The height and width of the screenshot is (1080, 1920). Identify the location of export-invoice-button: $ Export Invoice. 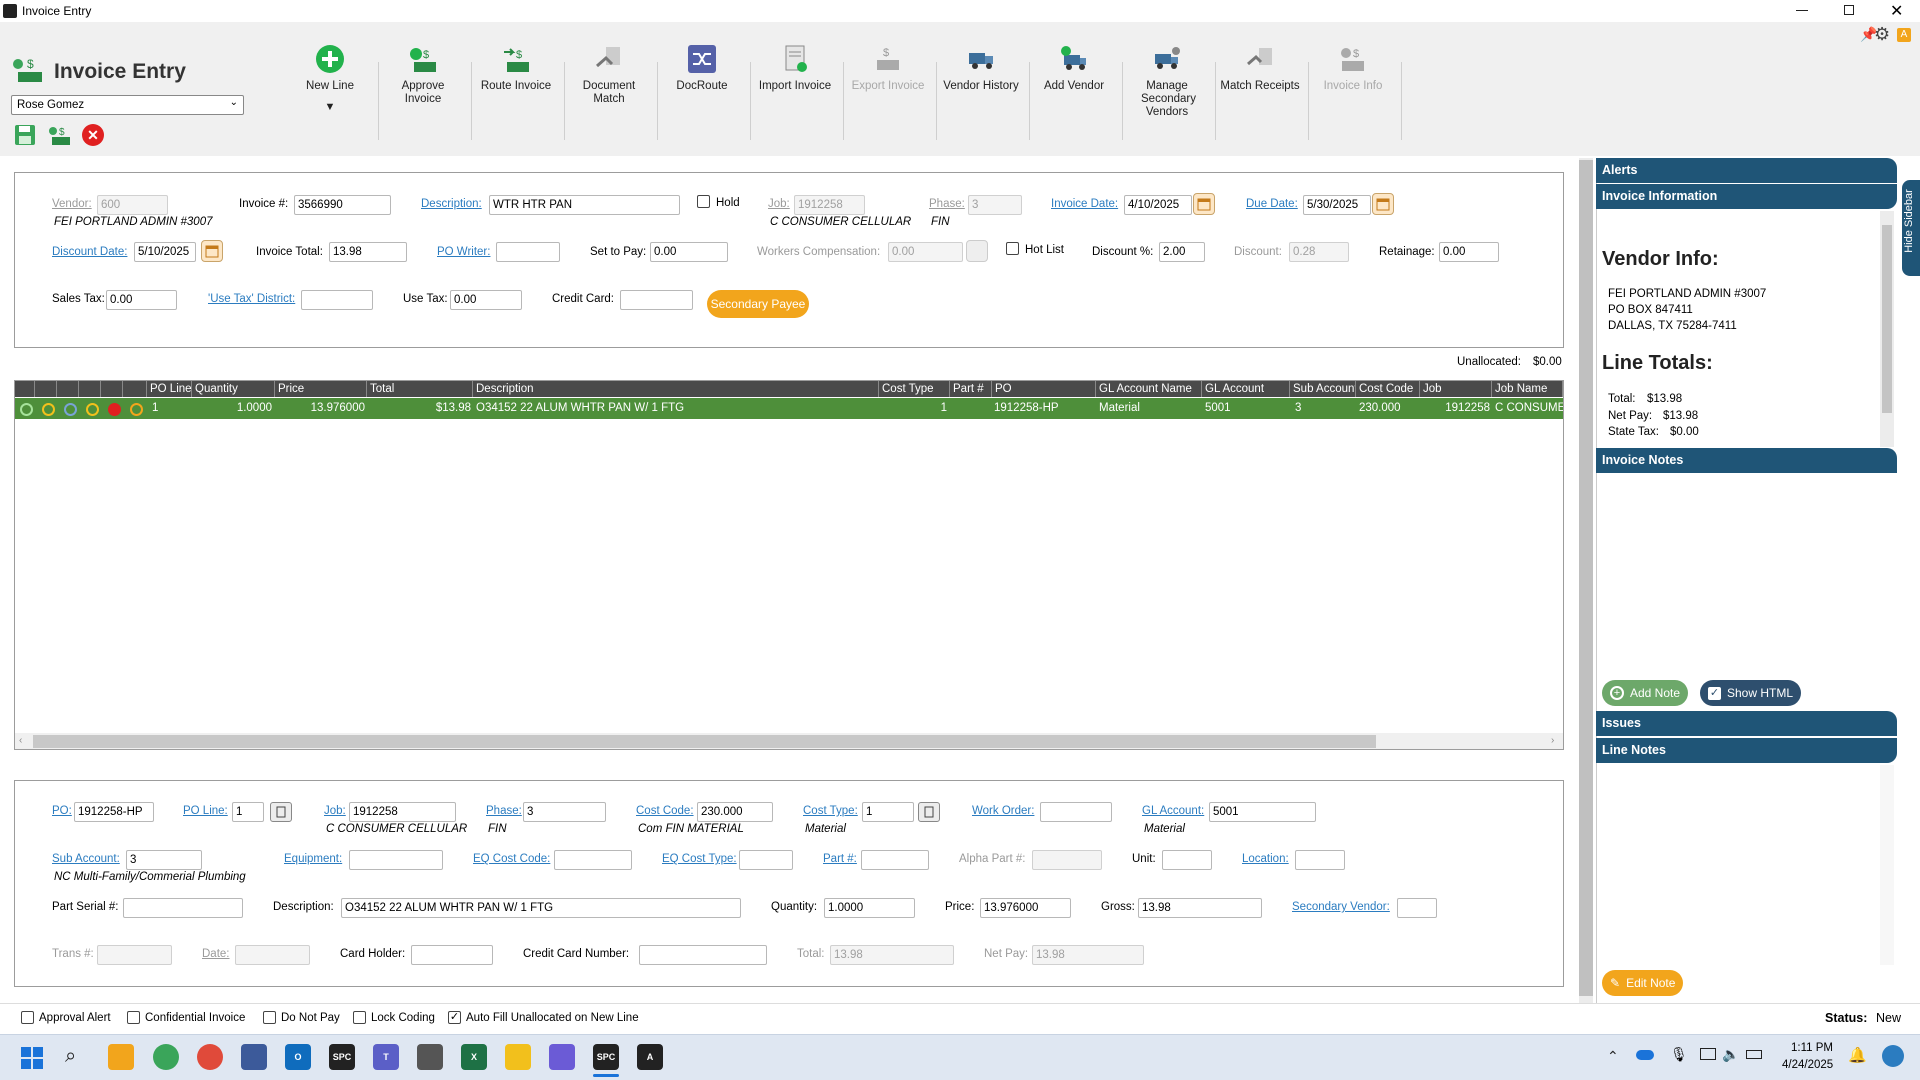
(888, 91).